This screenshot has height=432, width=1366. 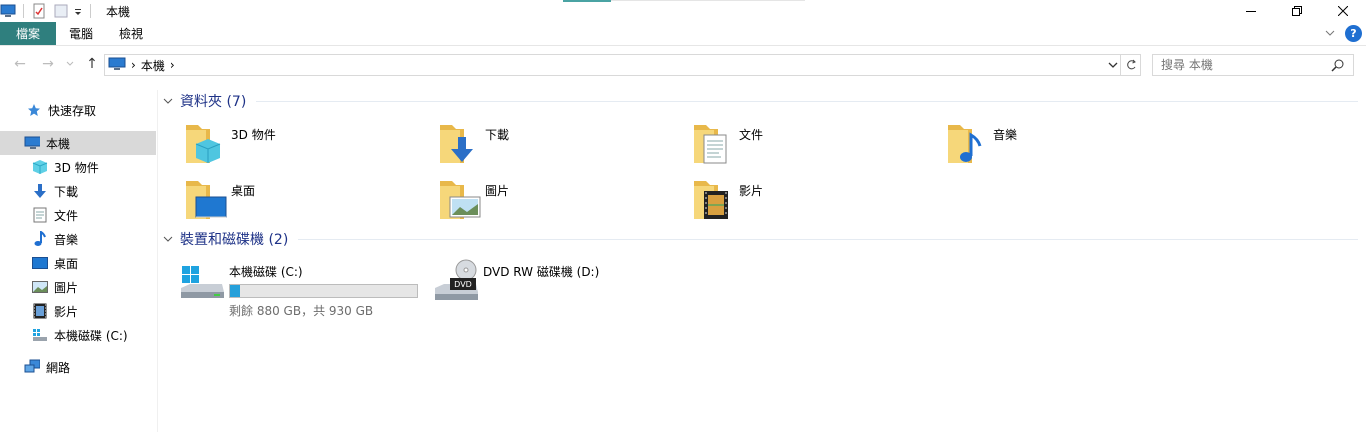 I want to click on drive-info: 本機磁碟 (C:) 剩餘 880 GB，共 930 GB, so click(x=323, y=290).